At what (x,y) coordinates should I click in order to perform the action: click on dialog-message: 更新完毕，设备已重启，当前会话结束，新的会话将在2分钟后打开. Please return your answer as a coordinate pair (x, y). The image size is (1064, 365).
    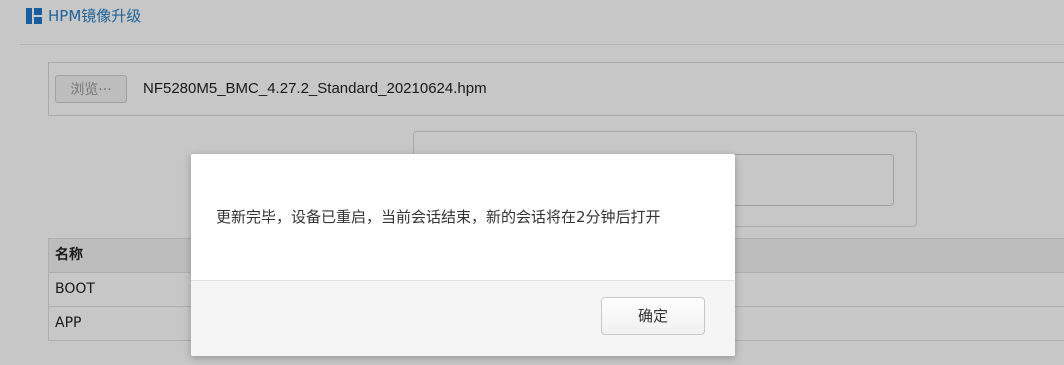
    Looking at the image, I should click on (438, 217).